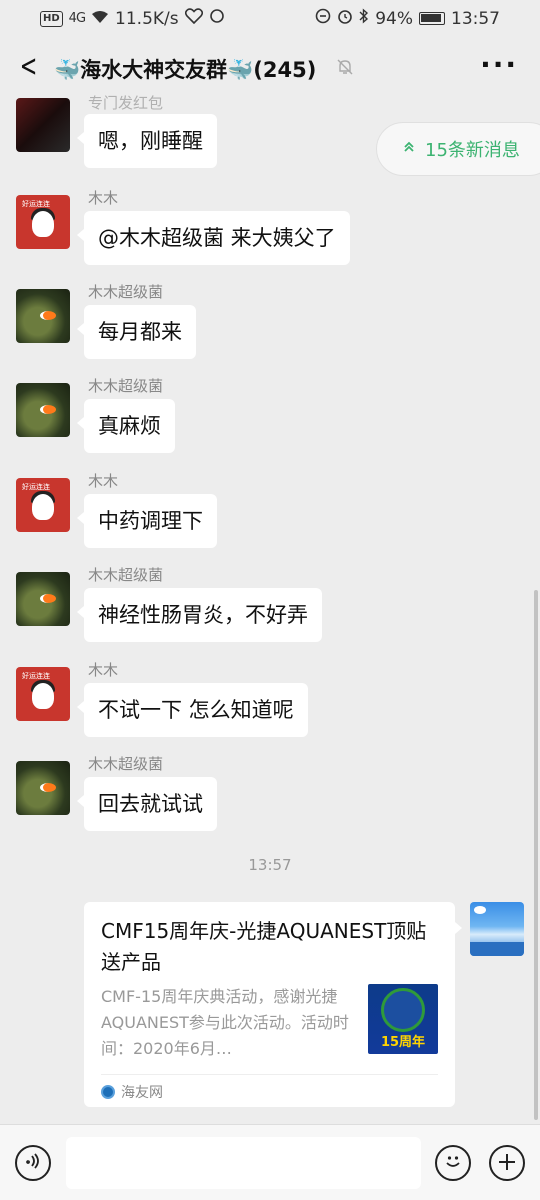 The image size is (540, 1200). What do you see at coordinates (193, 18) in the screenshot?
I see `heart-icon` at bounding box center [193, 18].